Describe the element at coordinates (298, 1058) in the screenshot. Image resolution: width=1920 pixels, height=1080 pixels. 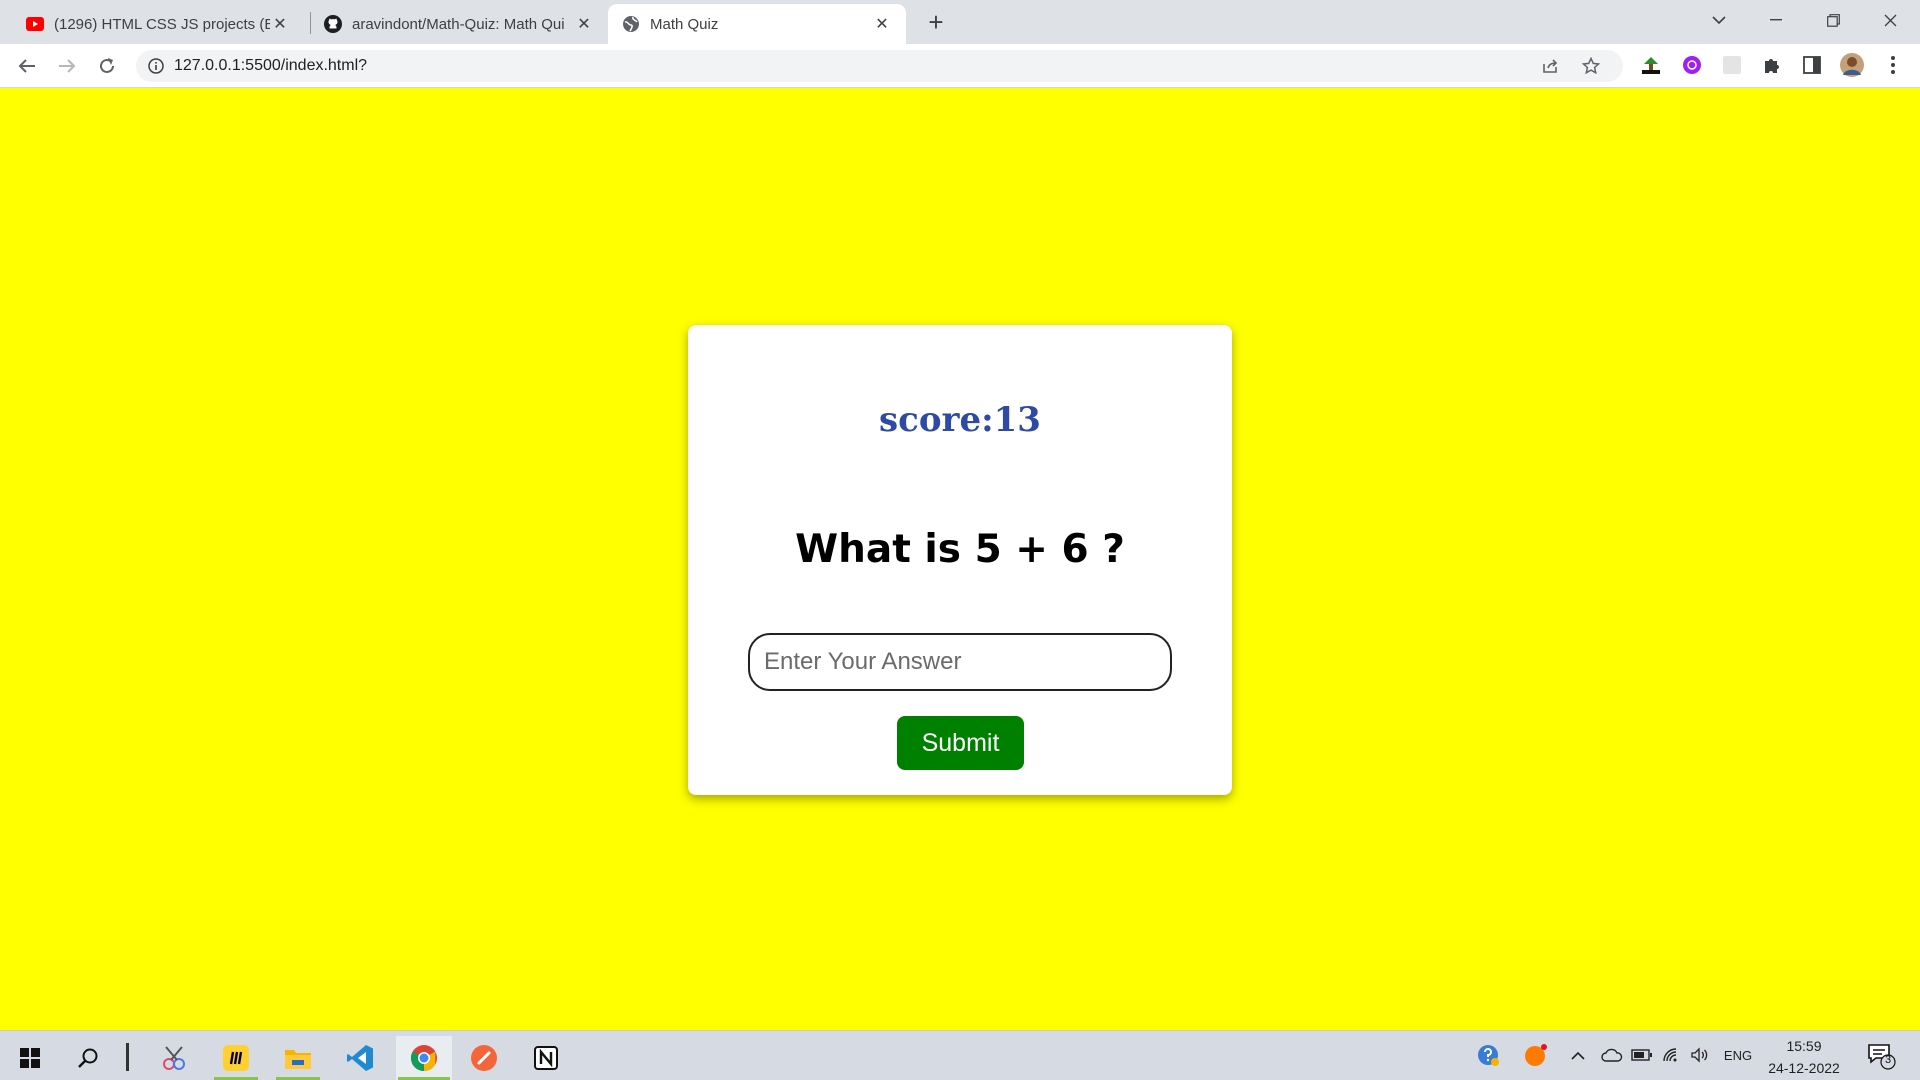
I see `file-explorer-icon` at that location.